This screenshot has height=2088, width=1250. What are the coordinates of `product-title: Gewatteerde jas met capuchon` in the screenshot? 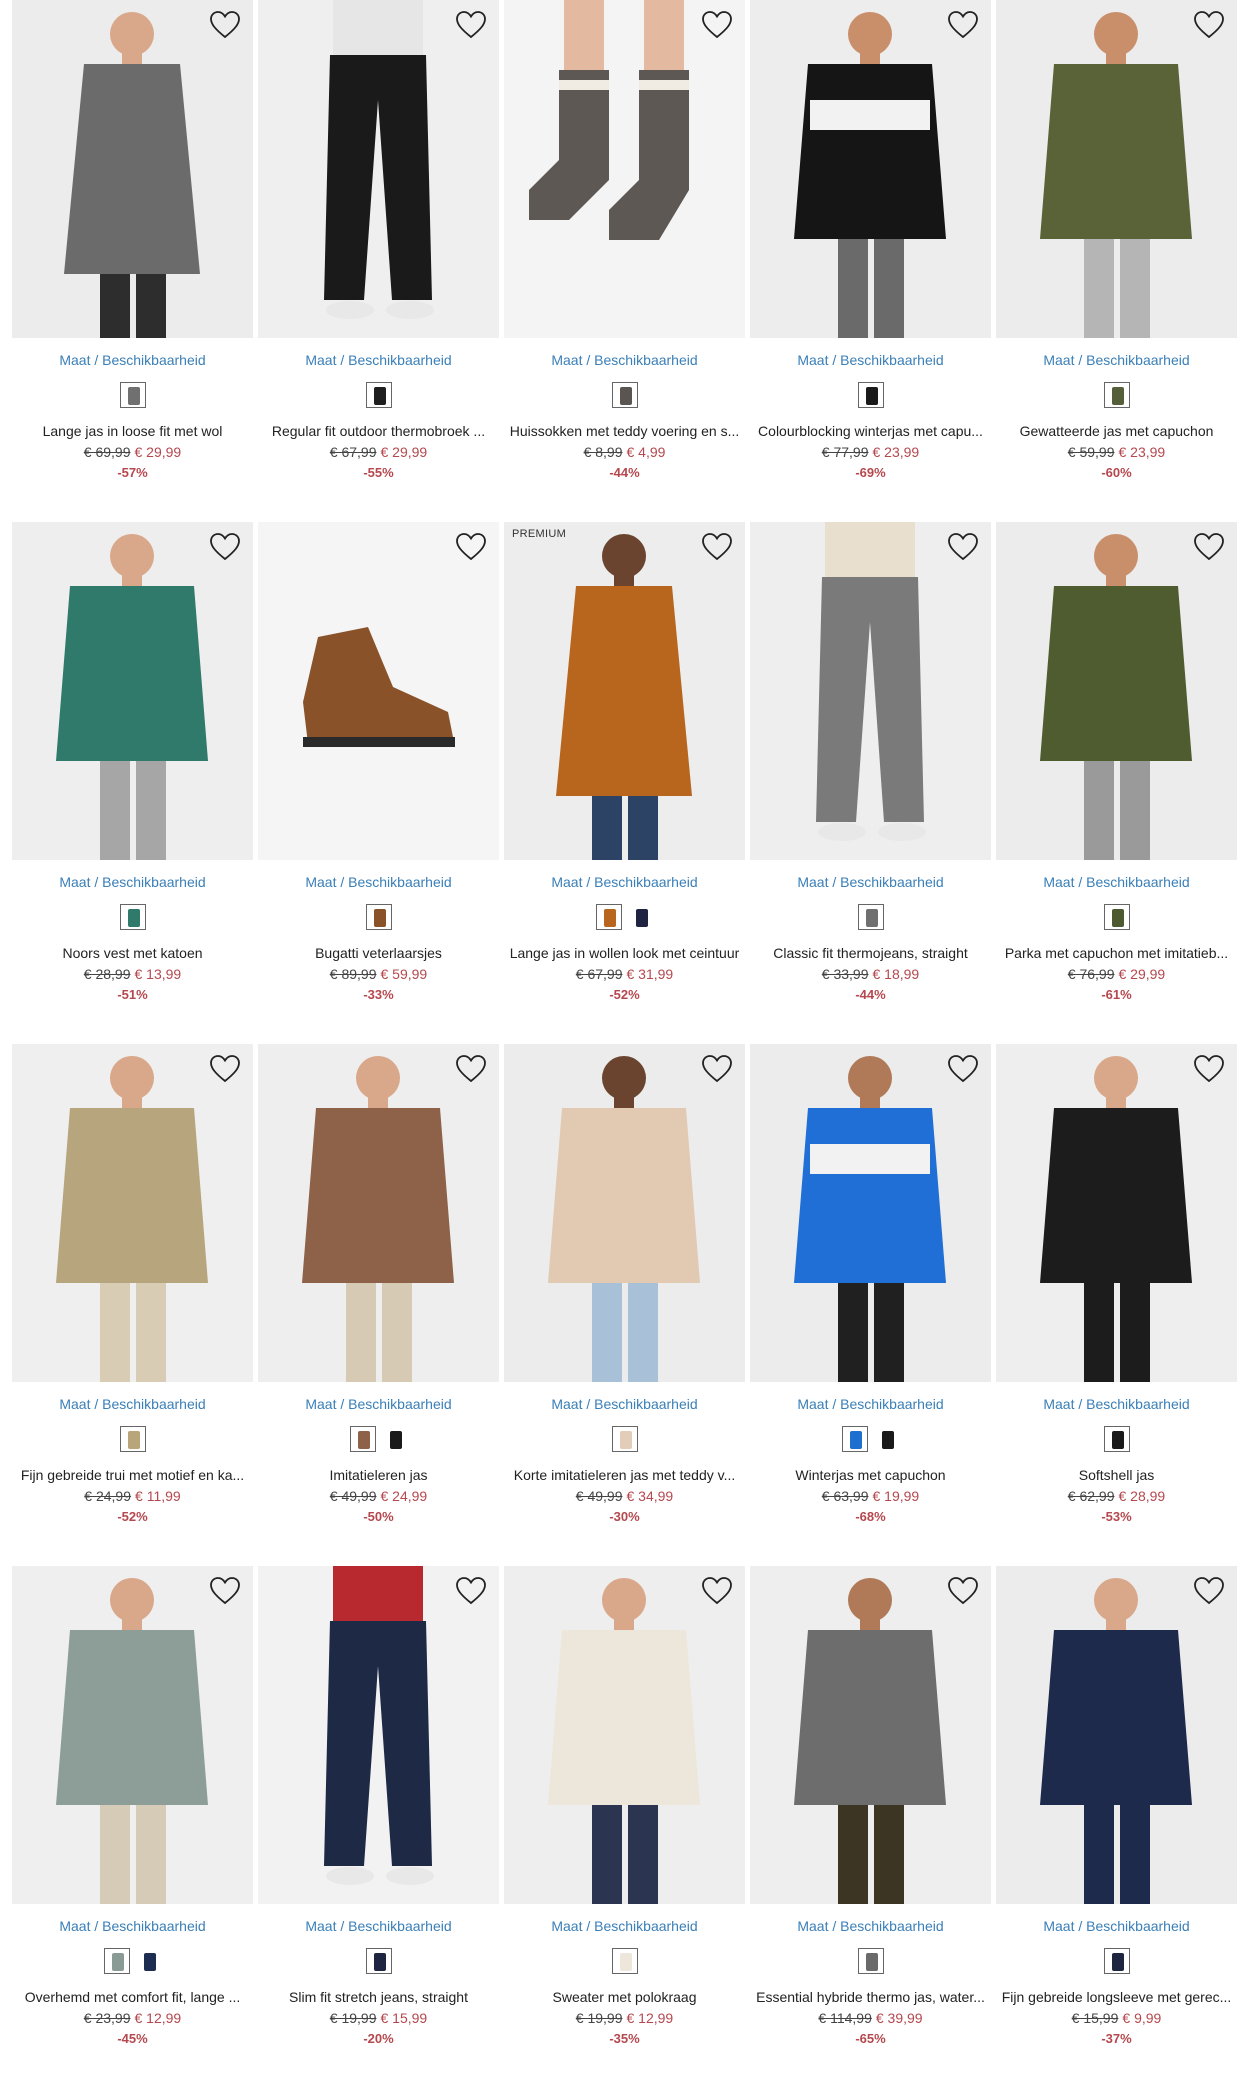 It's located at (1116, 431).